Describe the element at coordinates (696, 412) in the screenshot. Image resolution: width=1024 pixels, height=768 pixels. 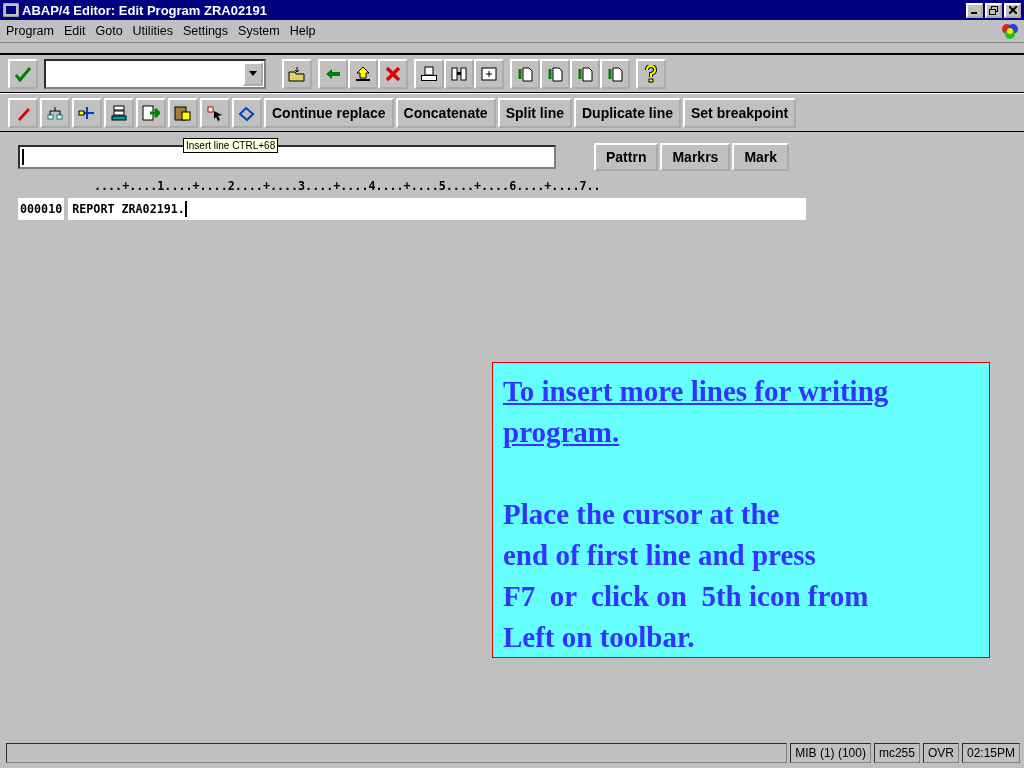
I see `callout-title: To insert more lines for writing program.` at that location.